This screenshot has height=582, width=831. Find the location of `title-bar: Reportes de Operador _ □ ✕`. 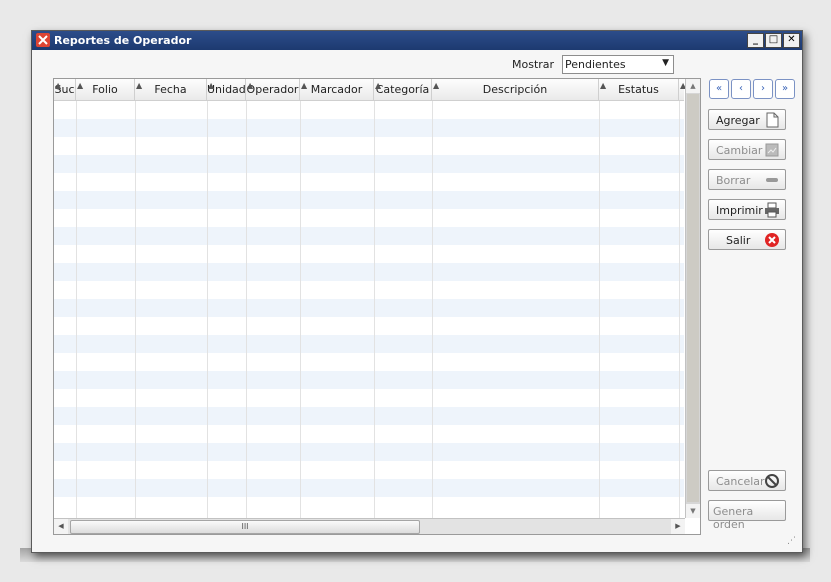

title-bar: Reportes de Operador _ □ ✕ is located at coordinates (417, 40).